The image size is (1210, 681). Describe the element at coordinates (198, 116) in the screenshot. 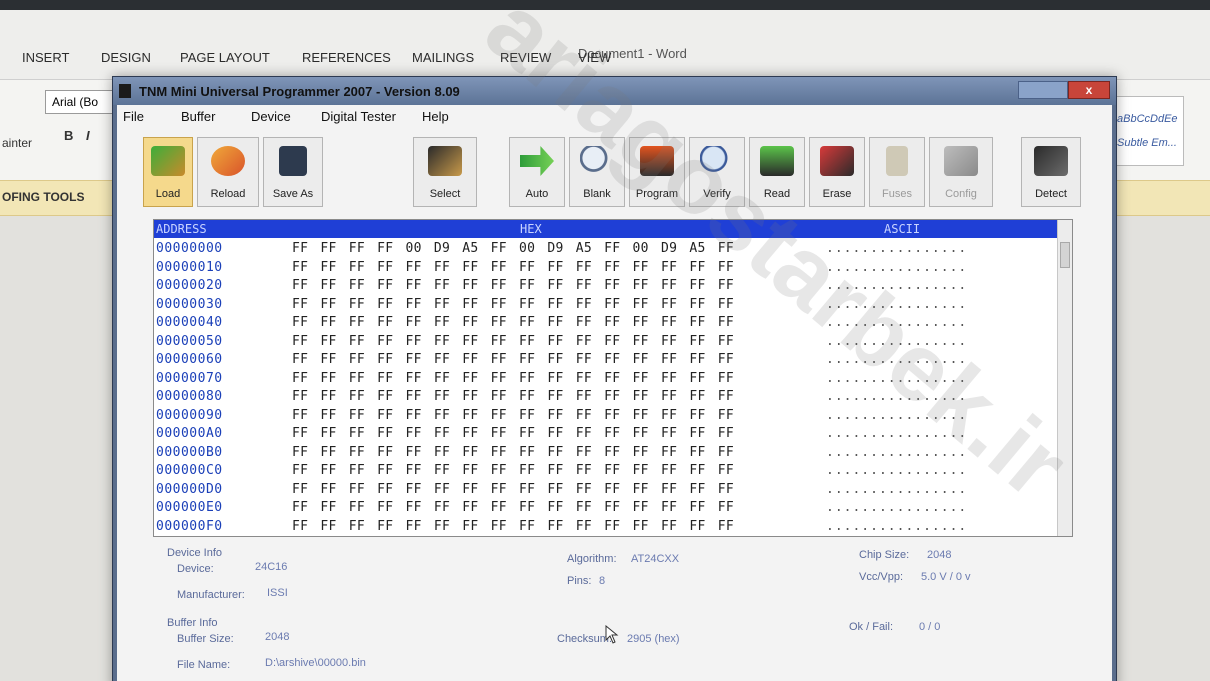

I see `menu-buffer: Buffer` at that location.